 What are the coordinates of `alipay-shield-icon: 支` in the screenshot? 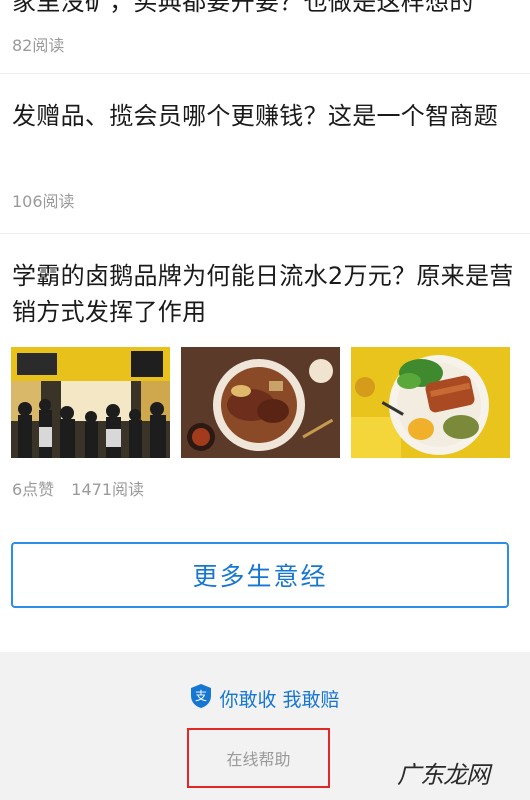 It's located at (201, 698).